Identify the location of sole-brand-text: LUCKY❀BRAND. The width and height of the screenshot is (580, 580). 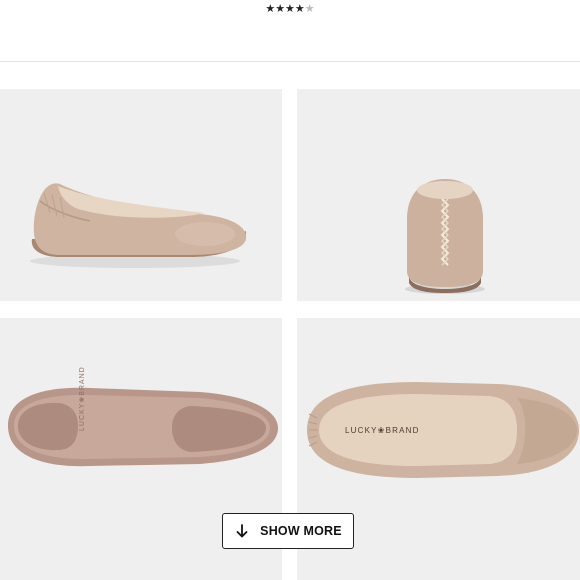
(82, 398).